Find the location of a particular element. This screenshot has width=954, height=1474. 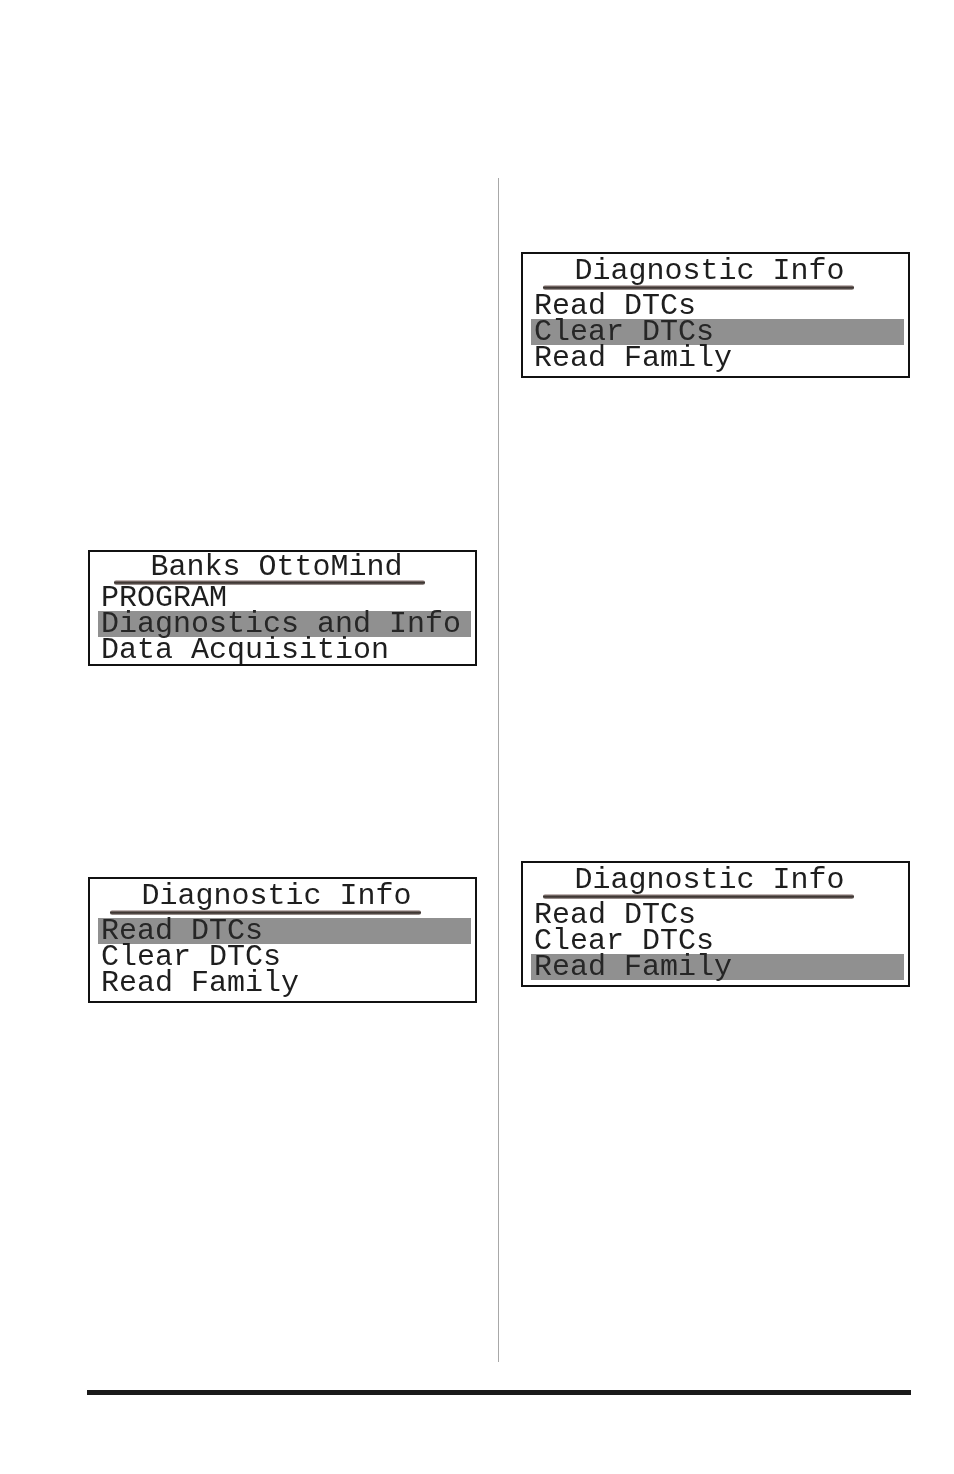

screen-title: Banks OttoMind is located at coordinates (276, 567).